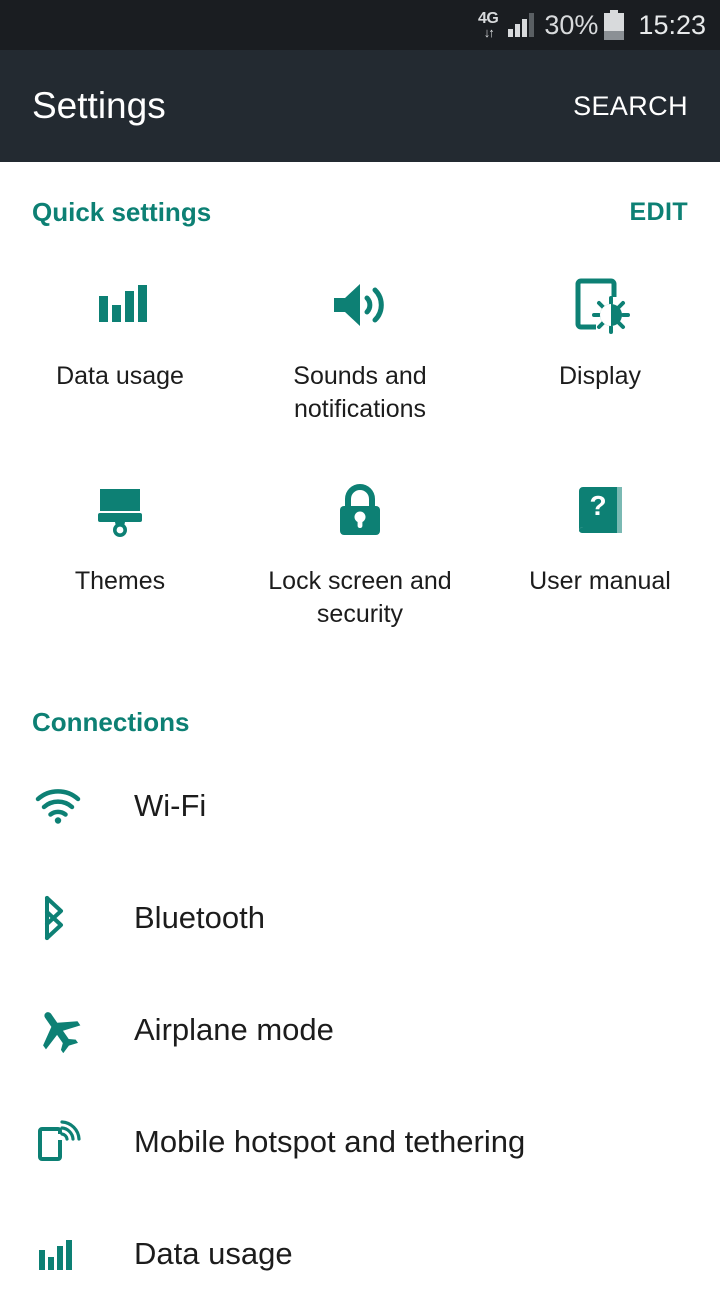 The height and width of the screenshot is (1310, 720). I want to click on search-button: SEARCH, so click(630, 106).